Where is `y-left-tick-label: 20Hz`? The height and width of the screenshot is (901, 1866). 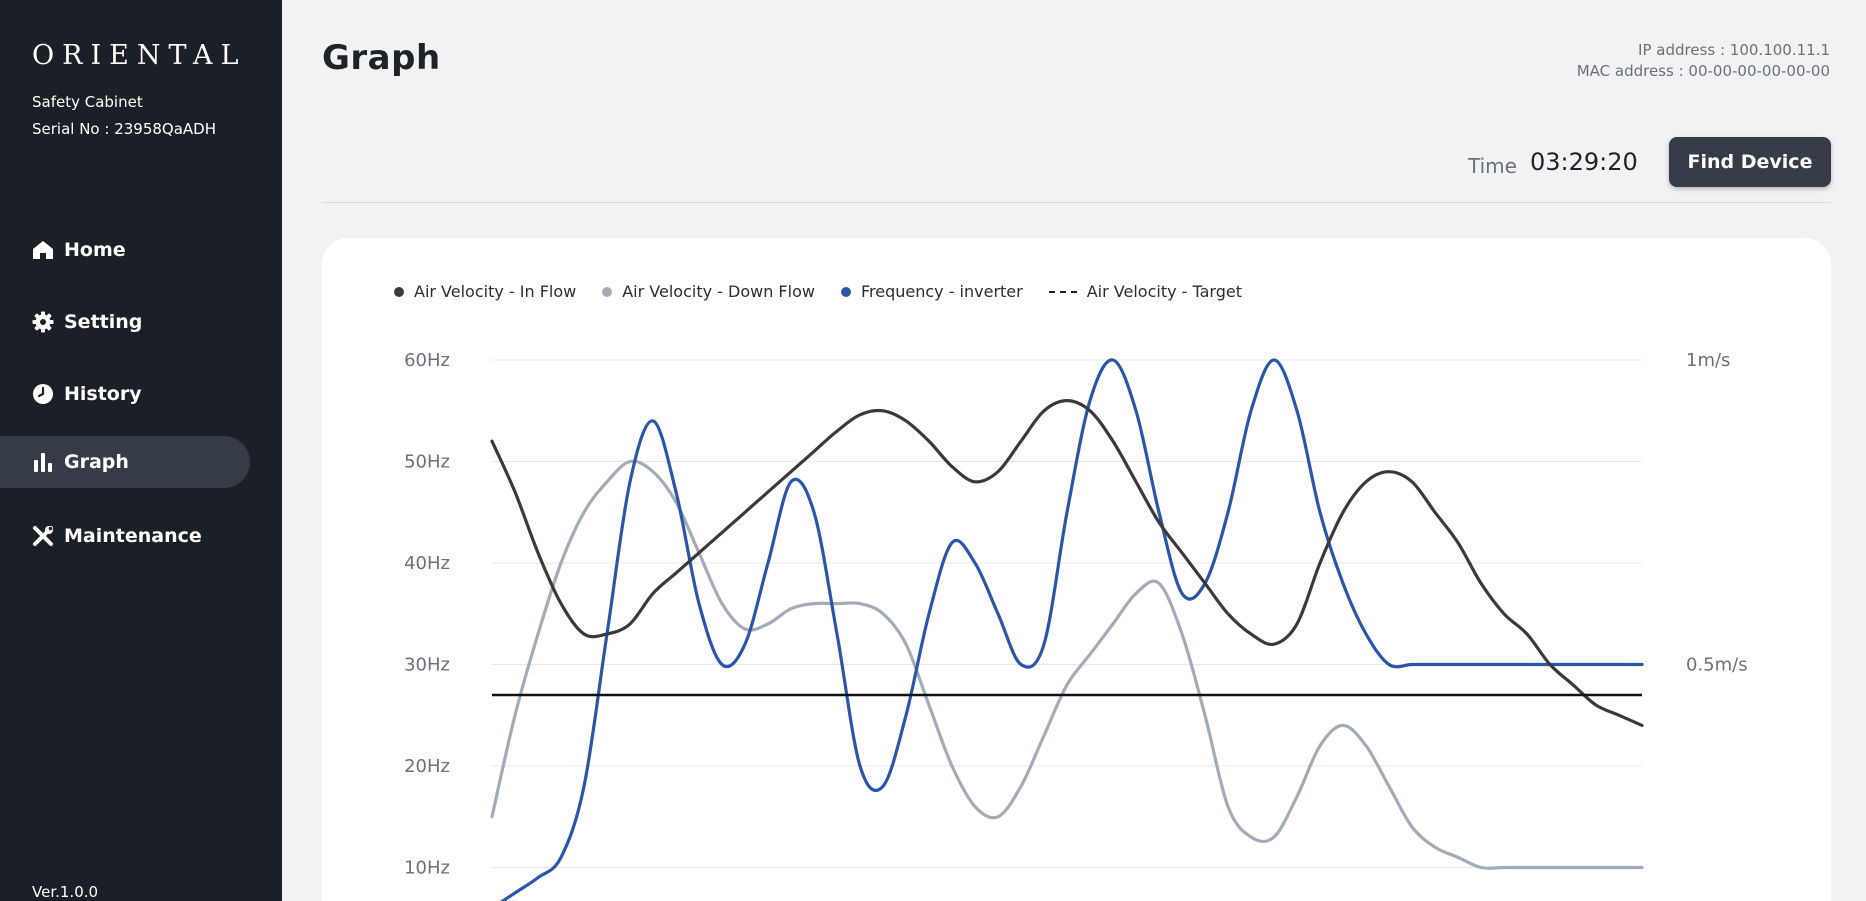
y-left-tick-label: 20Hz is located at coordinates (427, 766).